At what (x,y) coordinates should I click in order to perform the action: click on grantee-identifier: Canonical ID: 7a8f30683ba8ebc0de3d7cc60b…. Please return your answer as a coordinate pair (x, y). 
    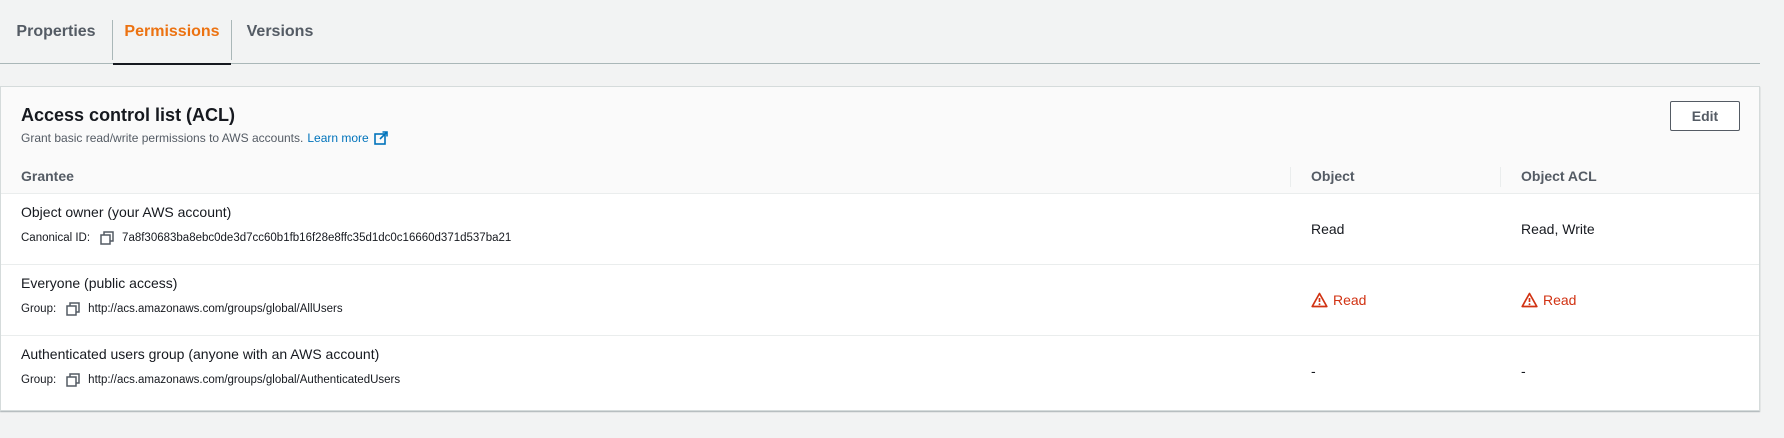
    Looking at the image, I should click on (266, 238).